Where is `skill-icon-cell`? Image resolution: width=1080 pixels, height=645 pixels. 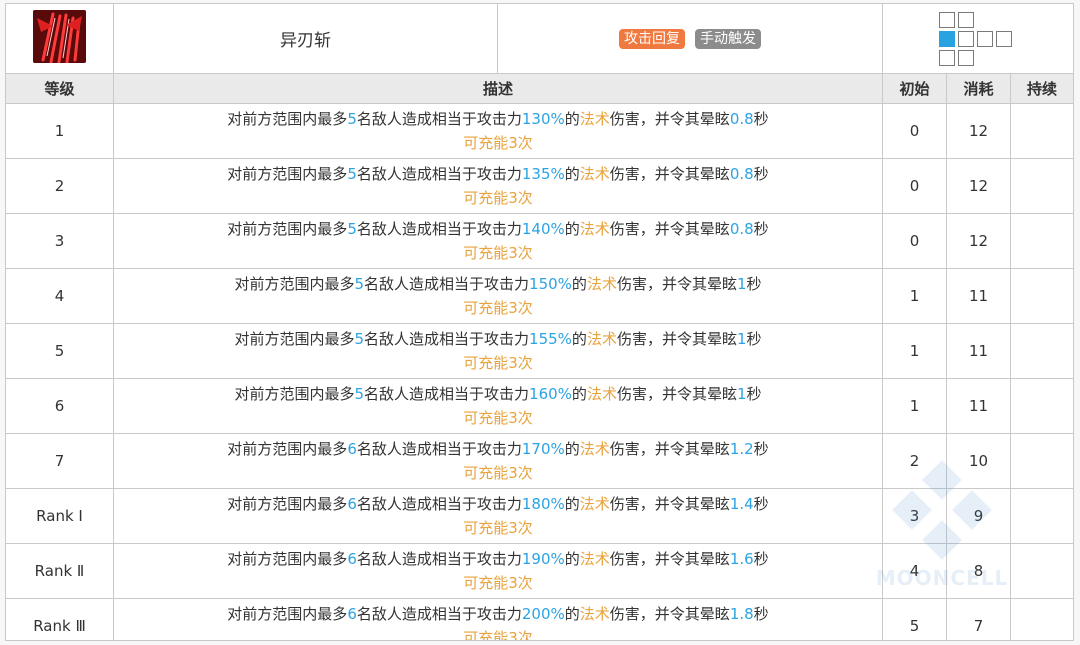
skill-icon-cell is located at coordinates (60, 38).